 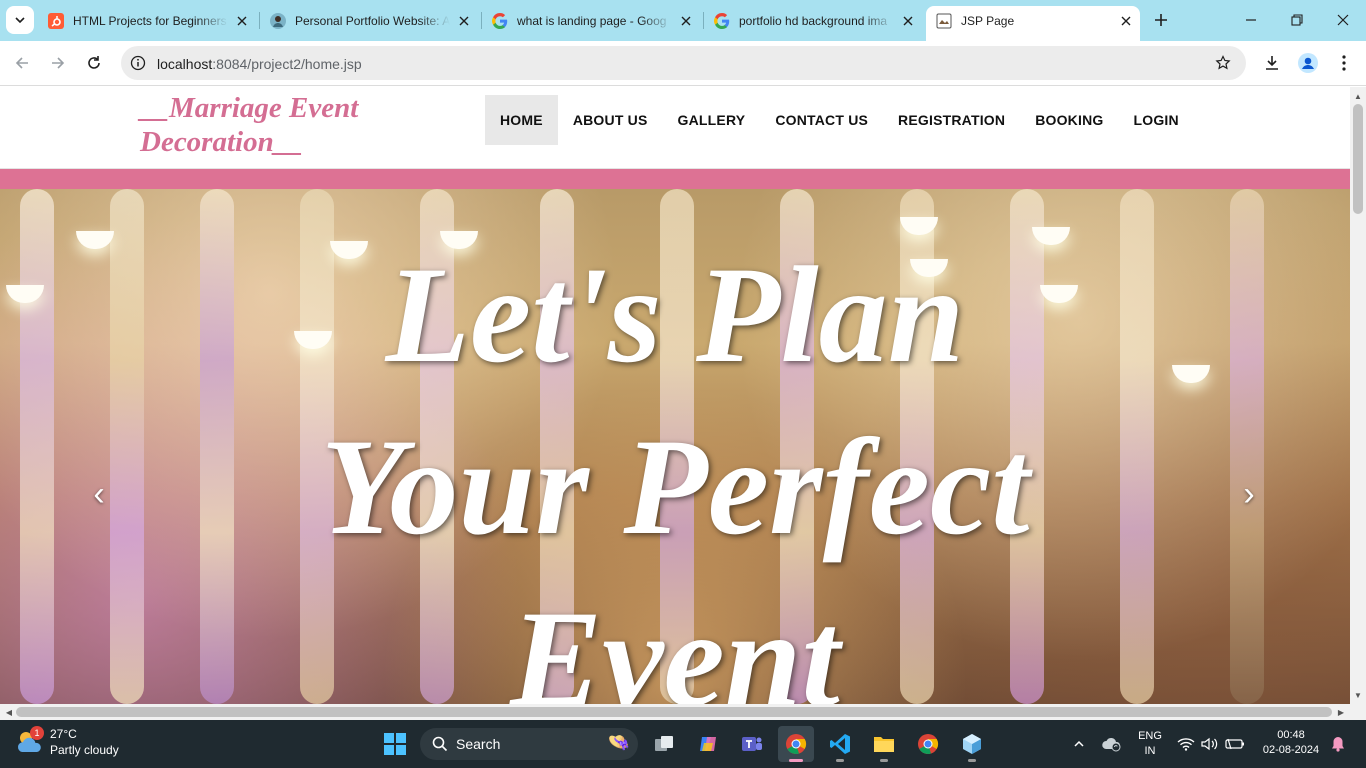 I want to click on task-view-icon, so click(x=664, y=743).